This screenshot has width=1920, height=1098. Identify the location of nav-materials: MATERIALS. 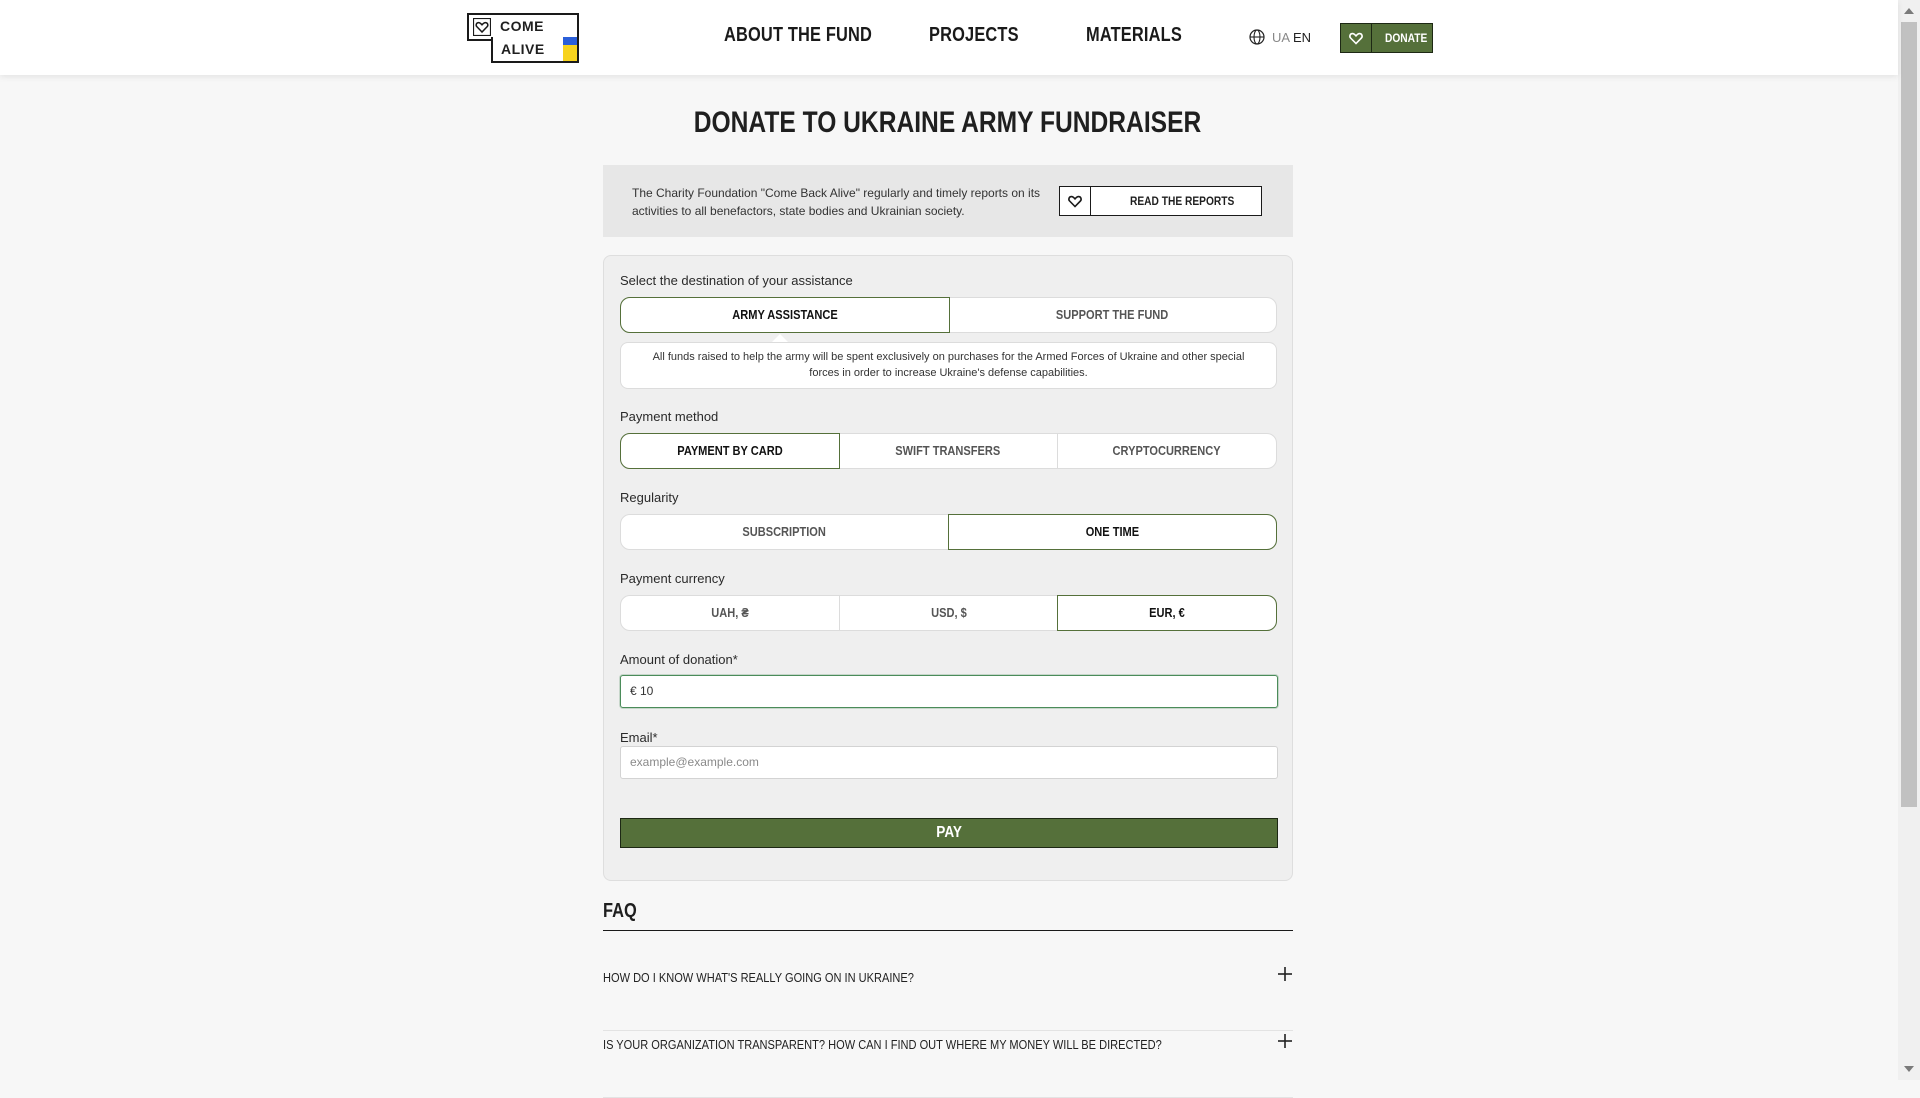
(1134, 35).